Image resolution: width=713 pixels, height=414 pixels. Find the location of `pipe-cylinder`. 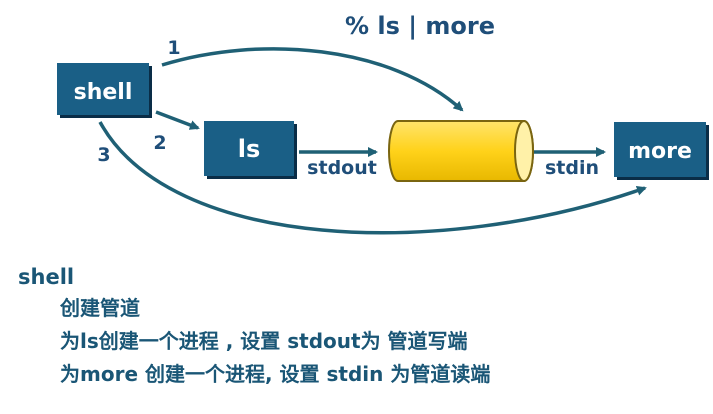

pipe-cylinder is located at coordinates (461, 151).